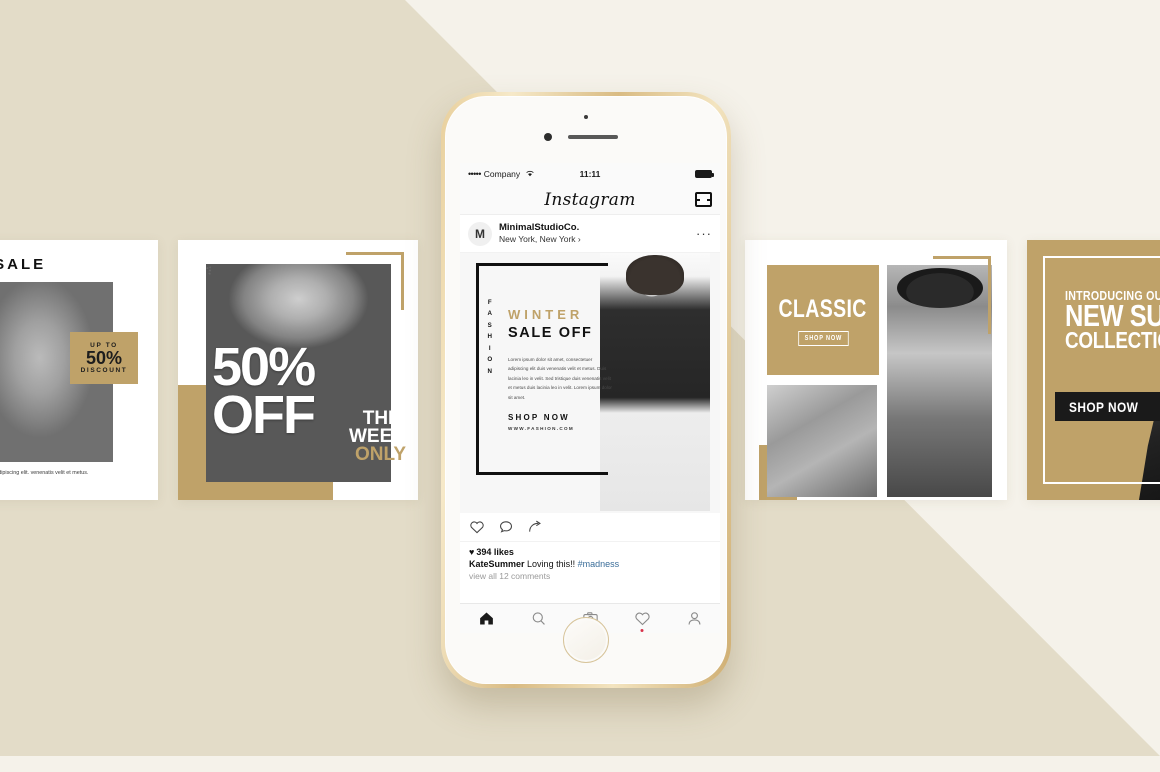  Describe the element at coordinates (104, 371) in the screenshot. I see `card1-badge-discount: DISCOUNT` at that location.